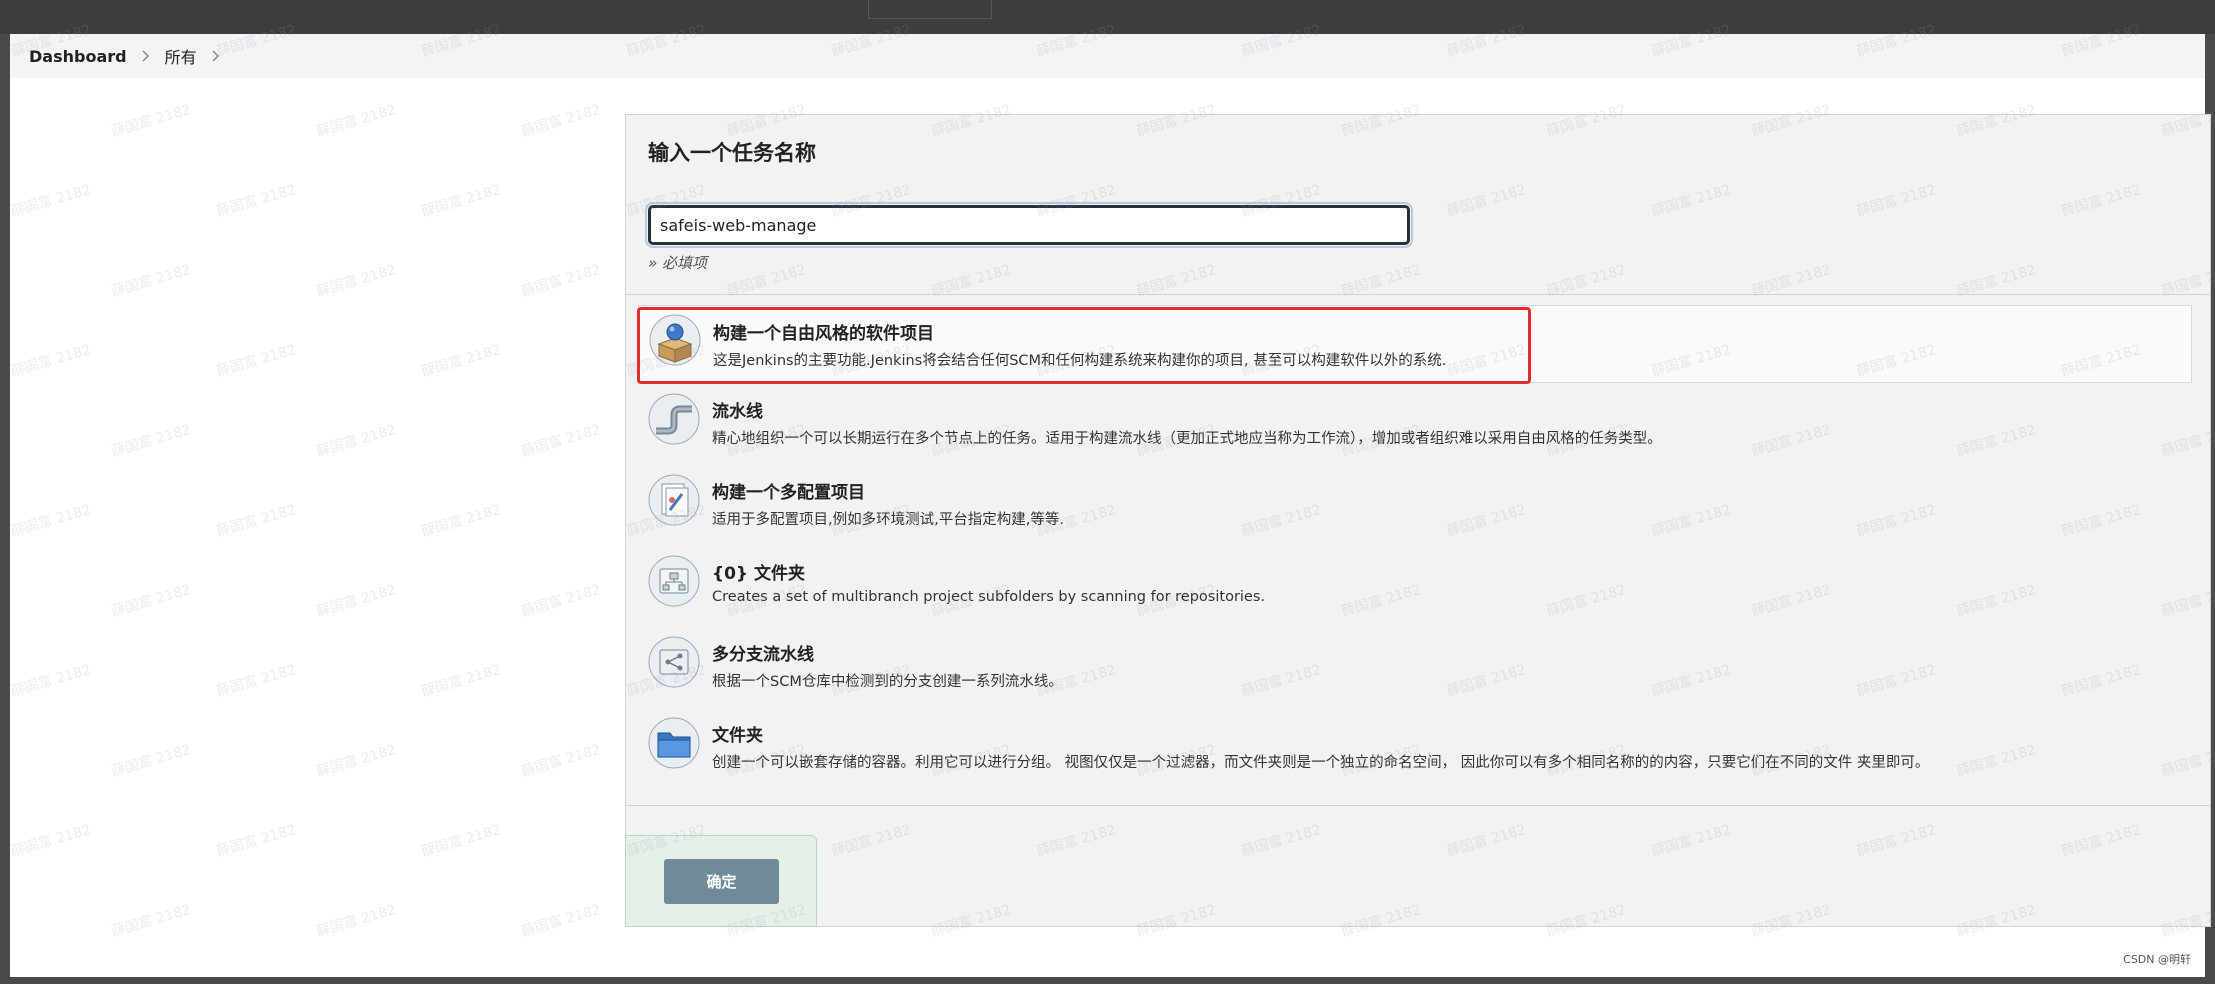  Describe the element at coordinates (674, 662) in the screenshot. I see `multibranch-pipeline-icon` at that location.